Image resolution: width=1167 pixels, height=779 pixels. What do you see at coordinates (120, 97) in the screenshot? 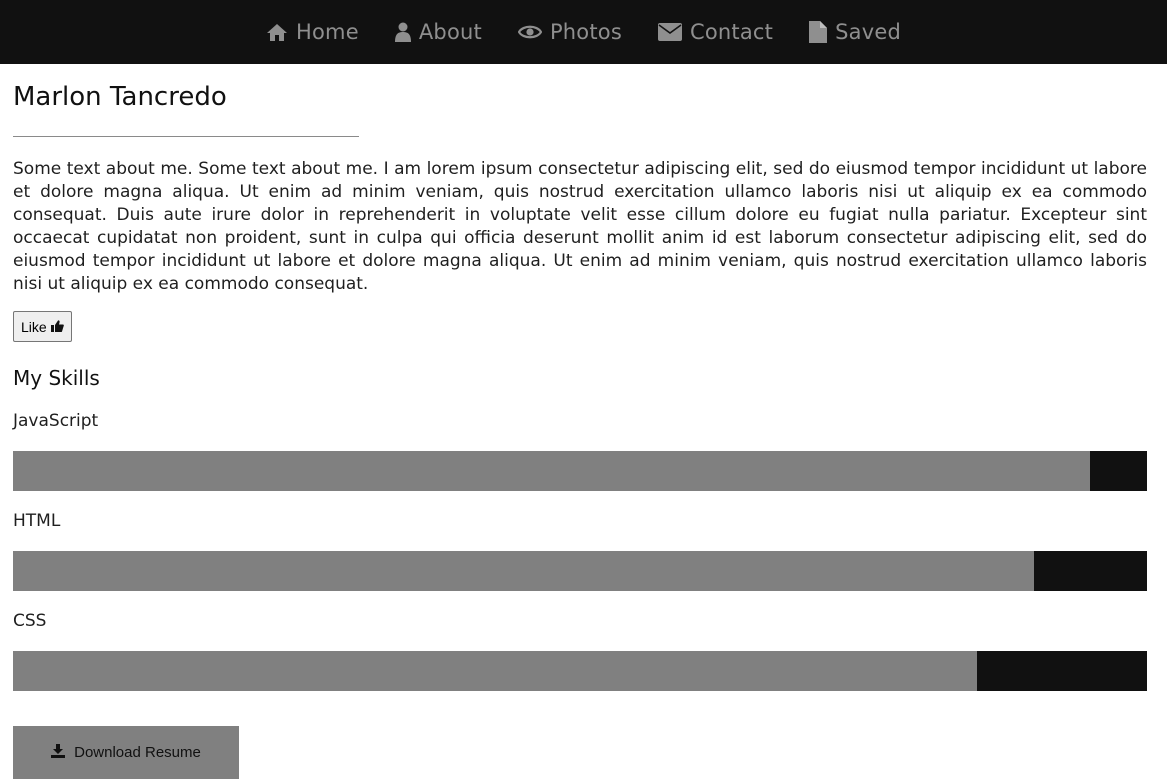
I see `profile-name: Marlon Tancredo` at bounding box center [120, 97].